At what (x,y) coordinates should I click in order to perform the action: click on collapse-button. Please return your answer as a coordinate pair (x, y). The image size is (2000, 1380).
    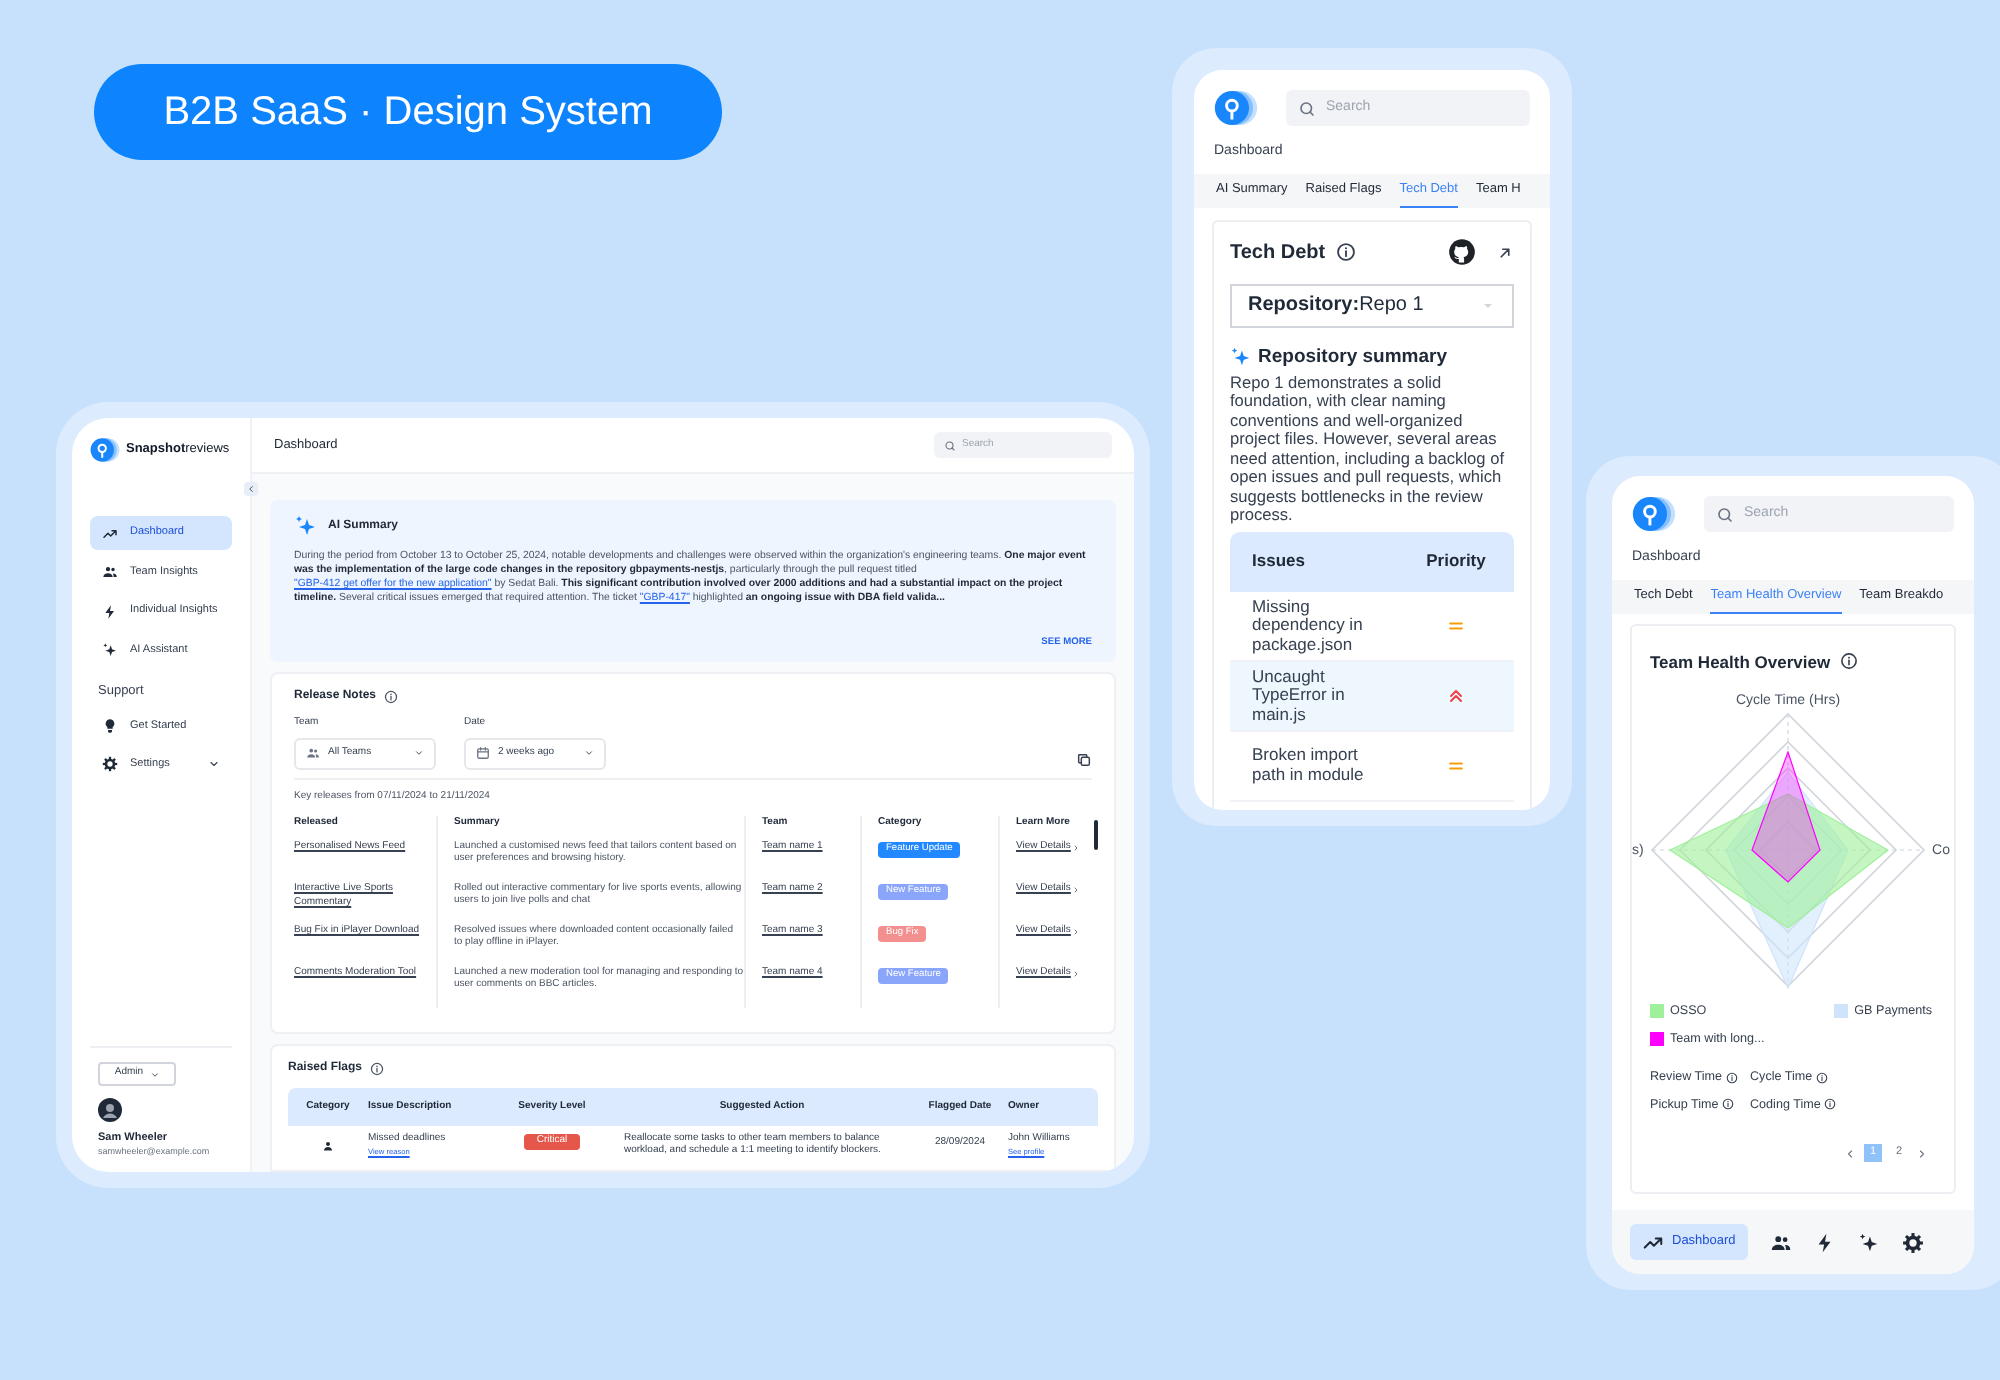
    Looking at the image, I should click on (251, 489).